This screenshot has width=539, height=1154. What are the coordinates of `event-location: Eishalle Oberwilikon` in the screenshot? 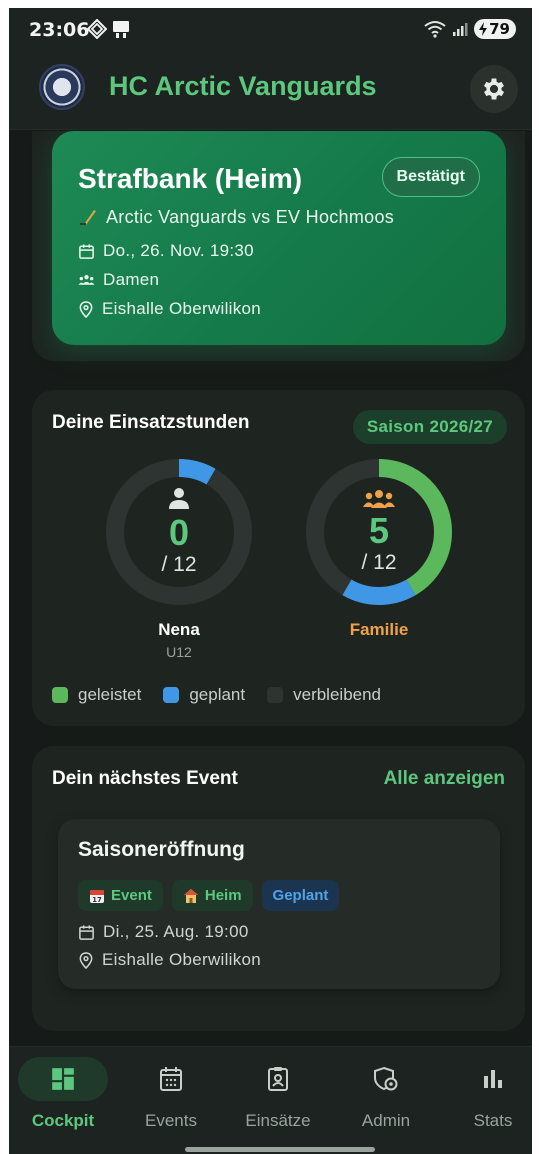 It's located at (169, 960).